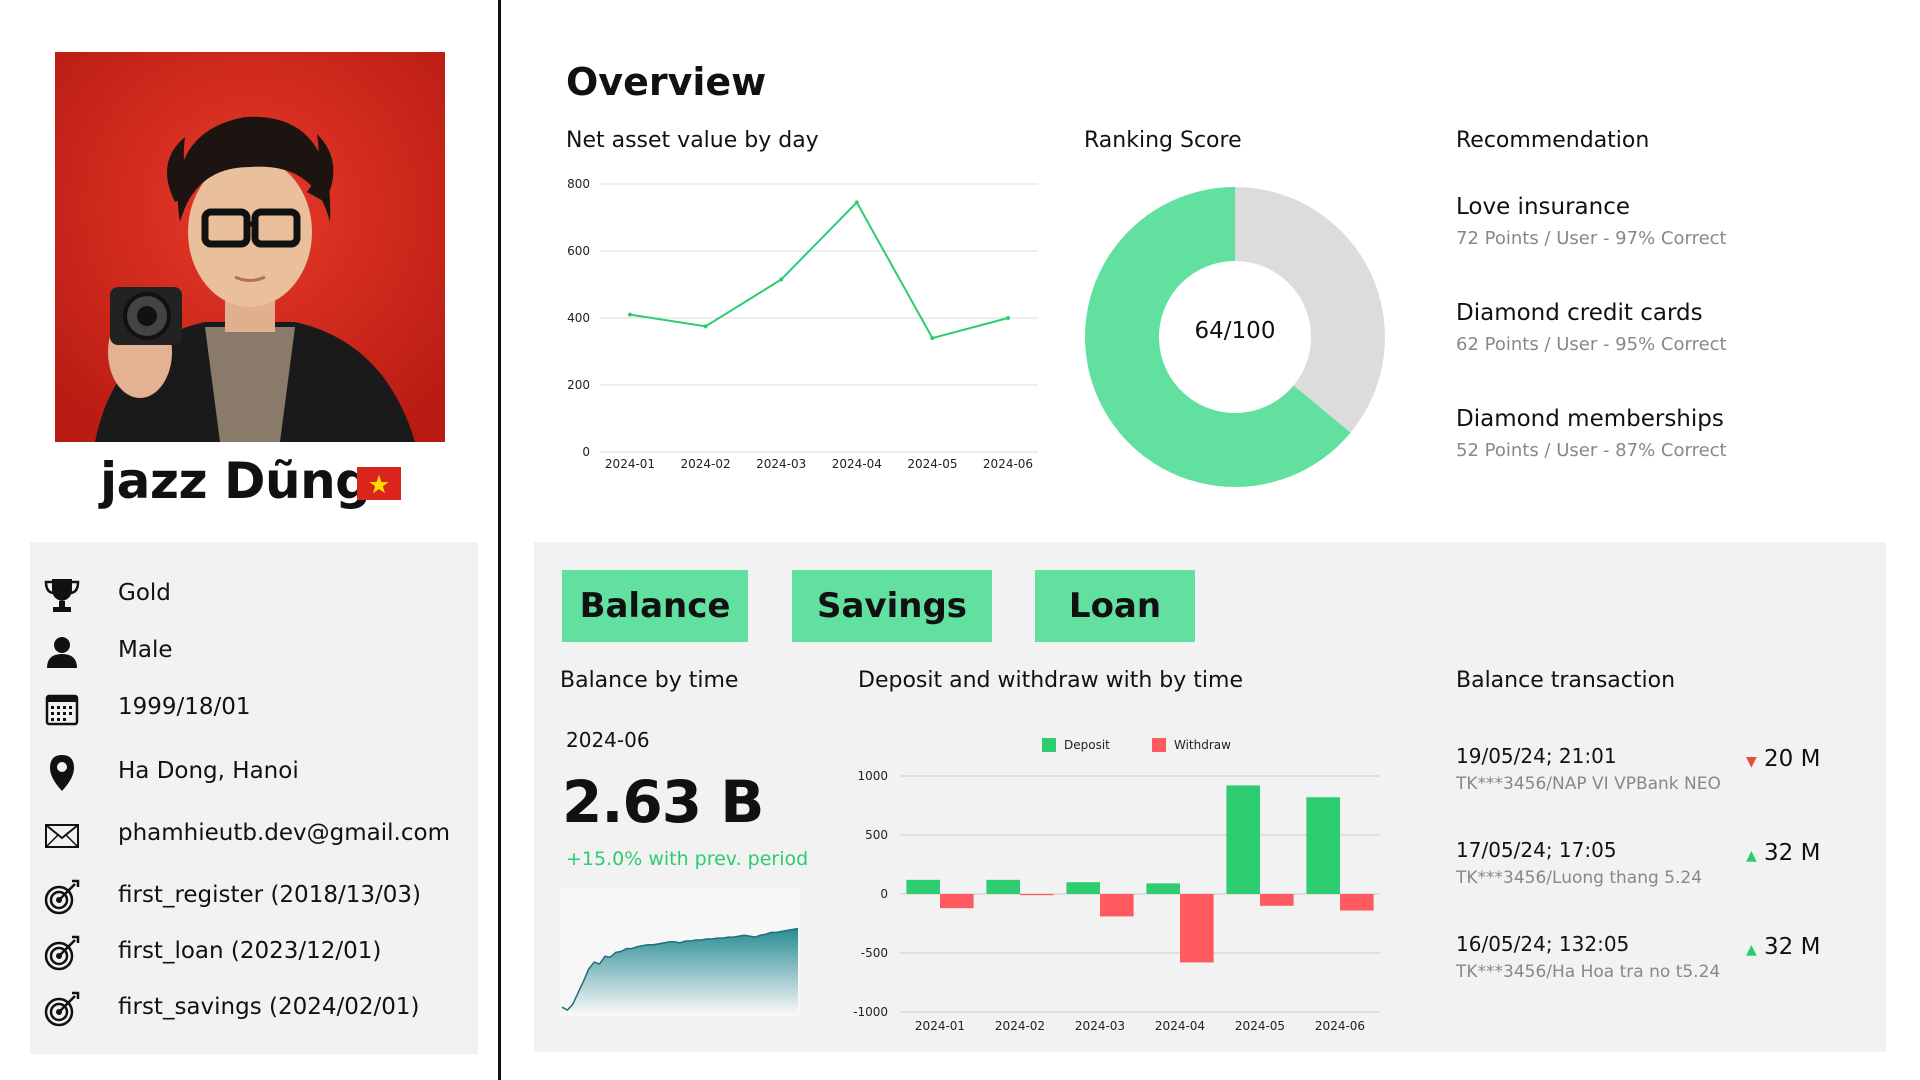 The height and width of the screenshot is (1080, 1920). What do you see at coordinates (1591, 450) in the screenshot?
I see `recommendation-meta: 52 Points / User - 87% Correct` at bounding box center [1591, 450].